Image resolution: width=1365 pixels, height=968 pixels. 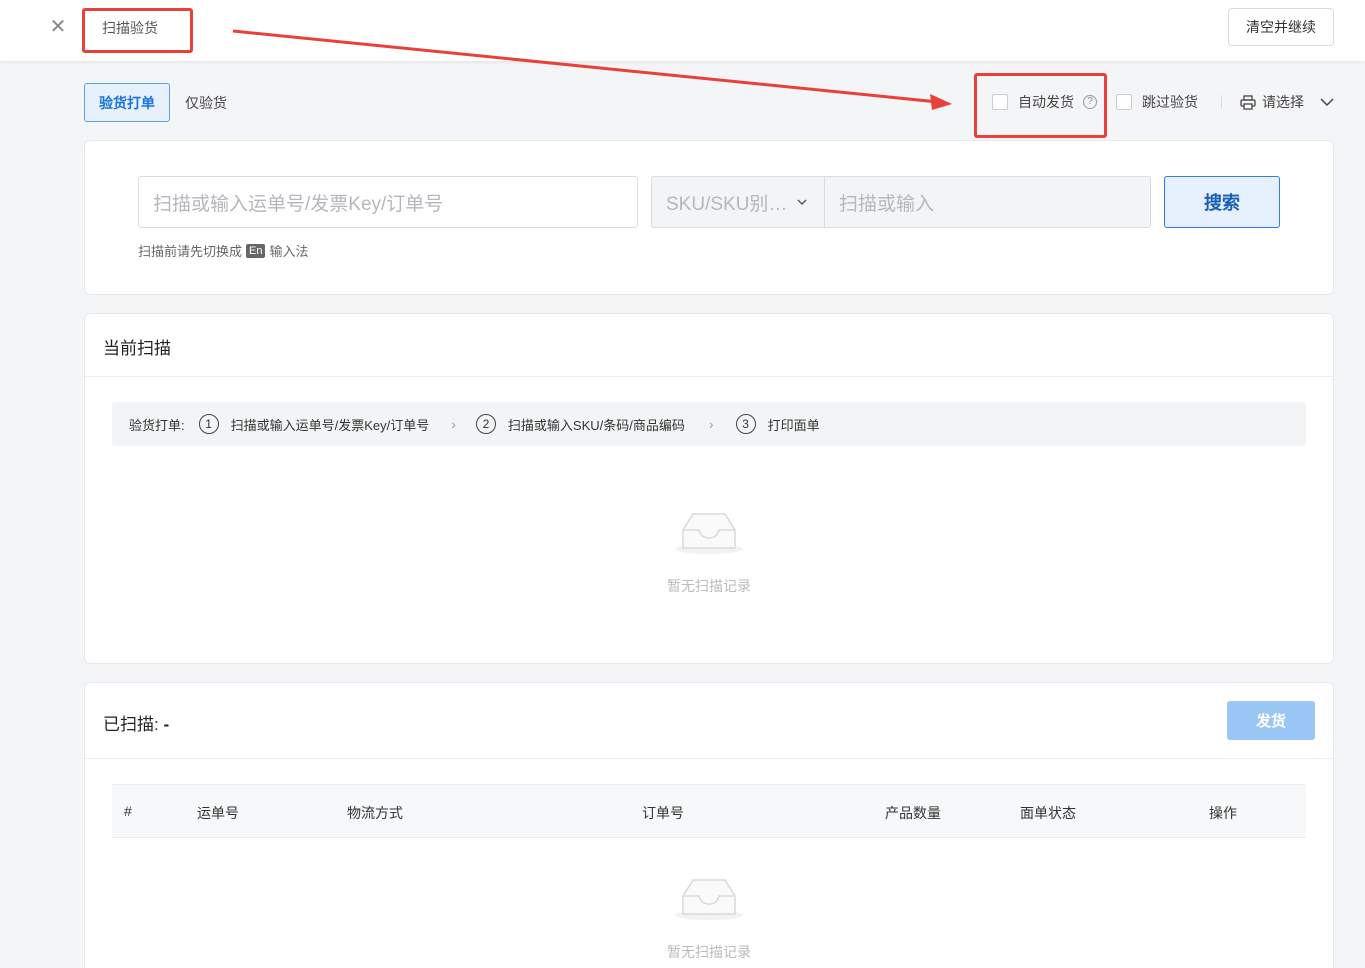 I want to click on current-scan-title: 当前扫描, so click(x=137, y=348).